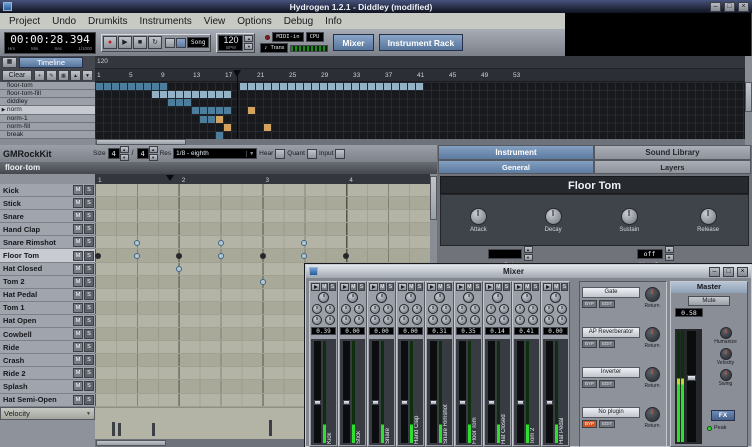 Image resolution: width=752 pixels, height=447 pixels. I want to click on clear-pattern-sequence-button: Clear, so click(17, 75).